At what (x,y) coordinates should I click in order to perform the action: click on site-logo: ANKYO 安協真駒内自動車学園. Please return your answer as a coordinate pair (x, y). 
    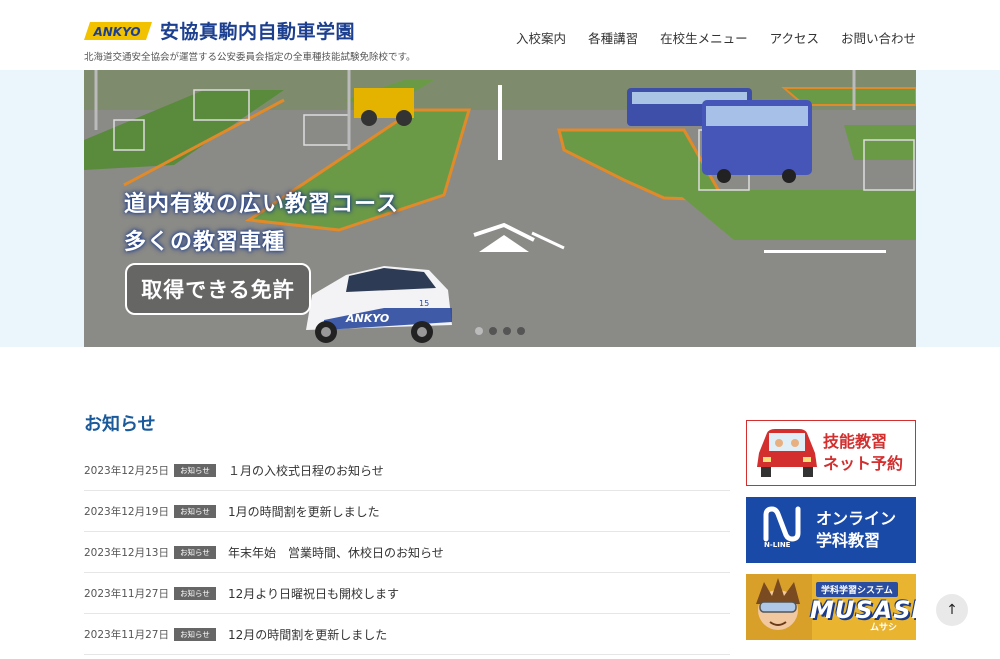
    Looking at the image, I should click on (219, 30).